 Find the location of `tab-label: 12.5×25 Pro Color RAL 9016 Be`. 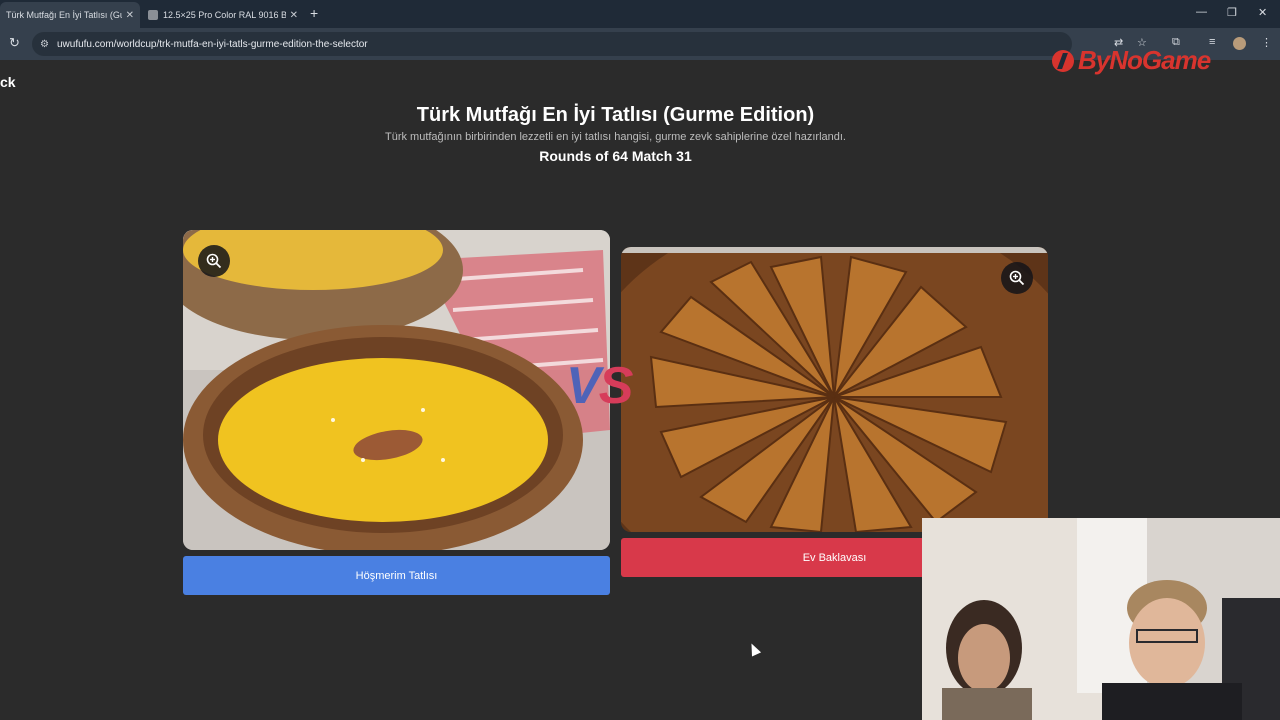

tab-label: 12.5×25 Pro Color RAL 9016 Be is located at coordinates (224, 15).